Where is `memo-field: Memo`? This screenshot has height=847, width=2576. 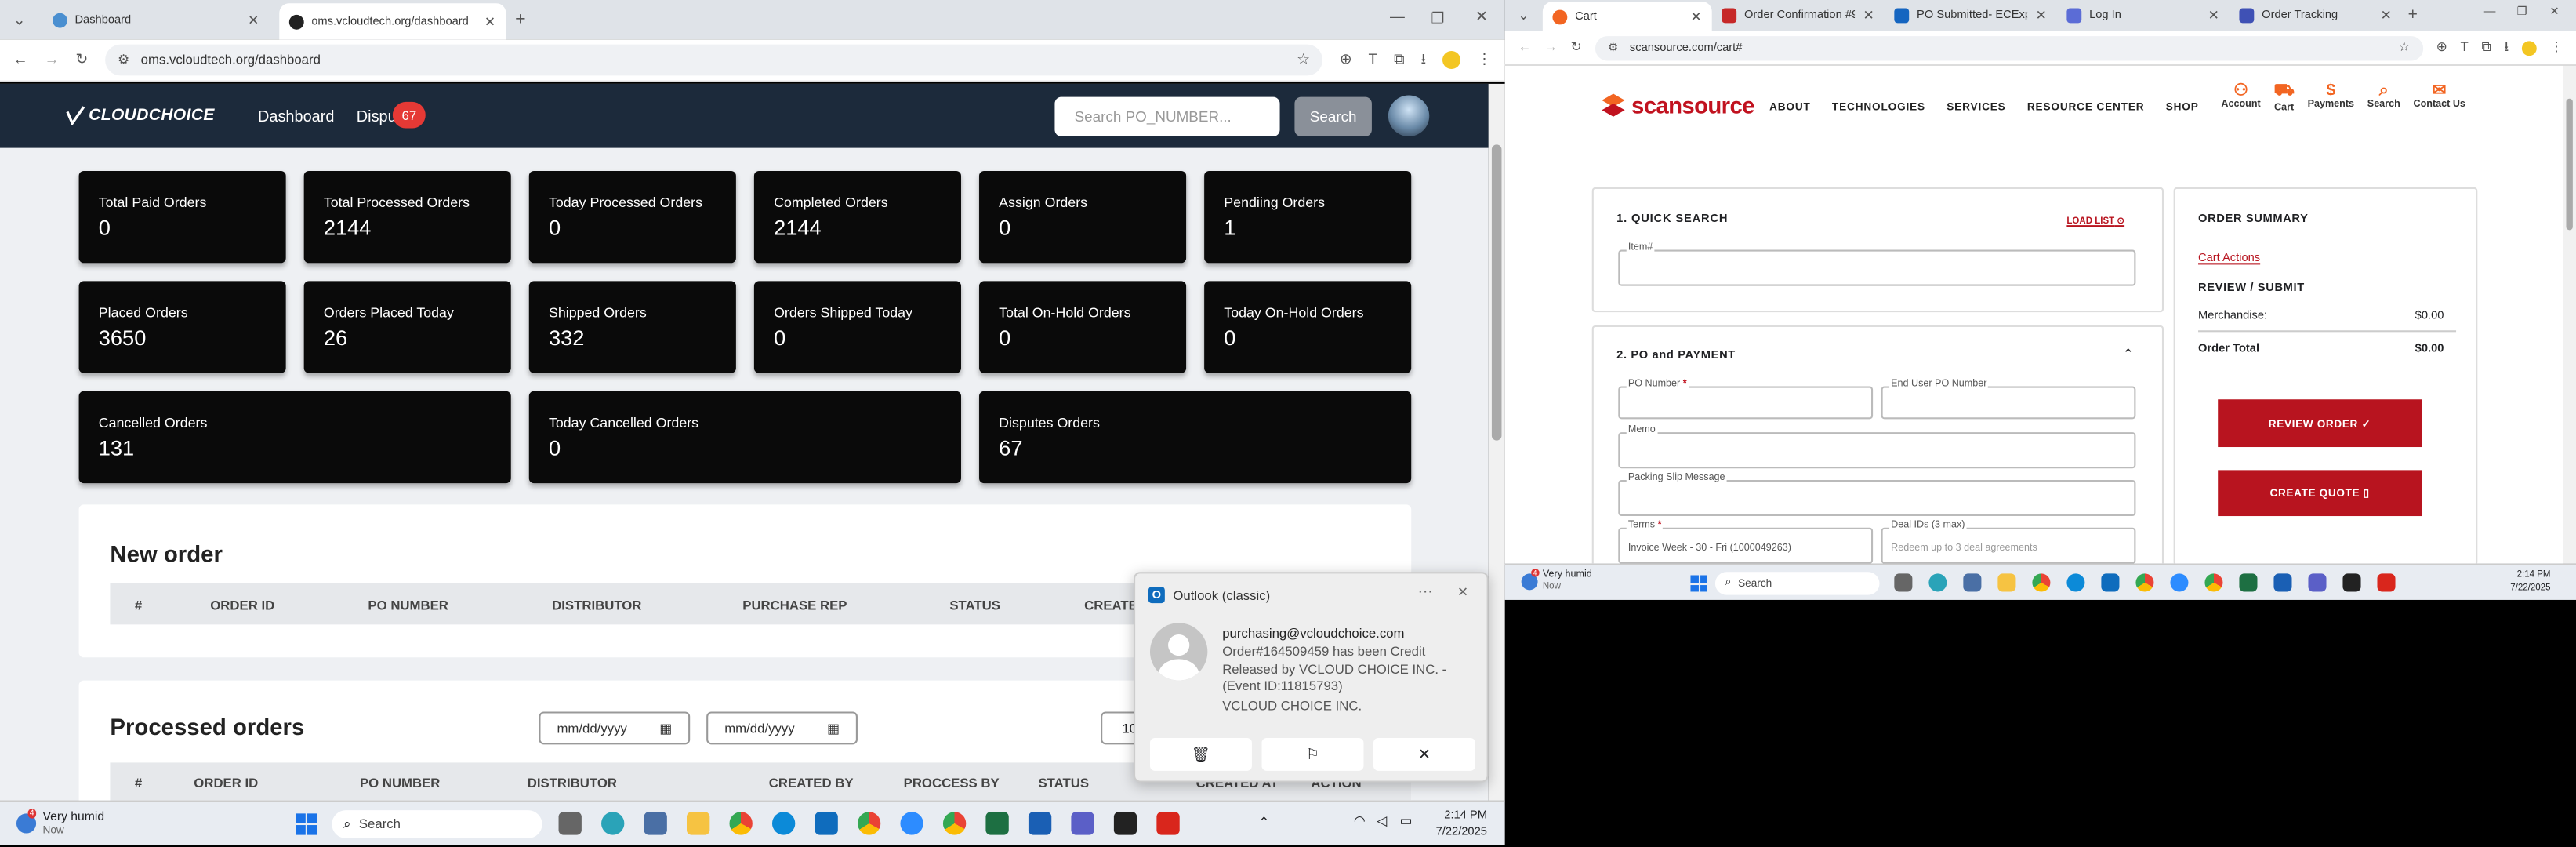 memo-field: Memo is located at coordinates (1877, 447).